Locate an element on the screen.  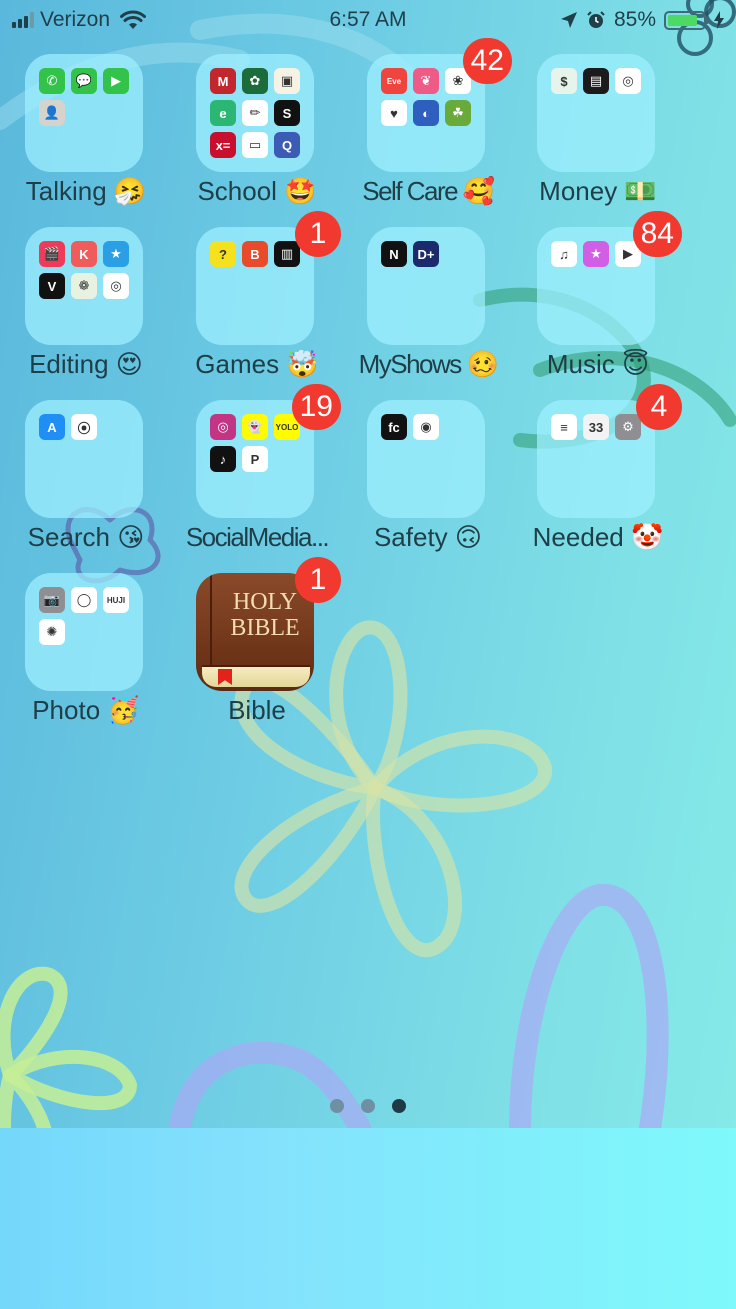
folder-preview: 🎬 K ★ V ❁ ◎ is located at coordinates (84, 286).